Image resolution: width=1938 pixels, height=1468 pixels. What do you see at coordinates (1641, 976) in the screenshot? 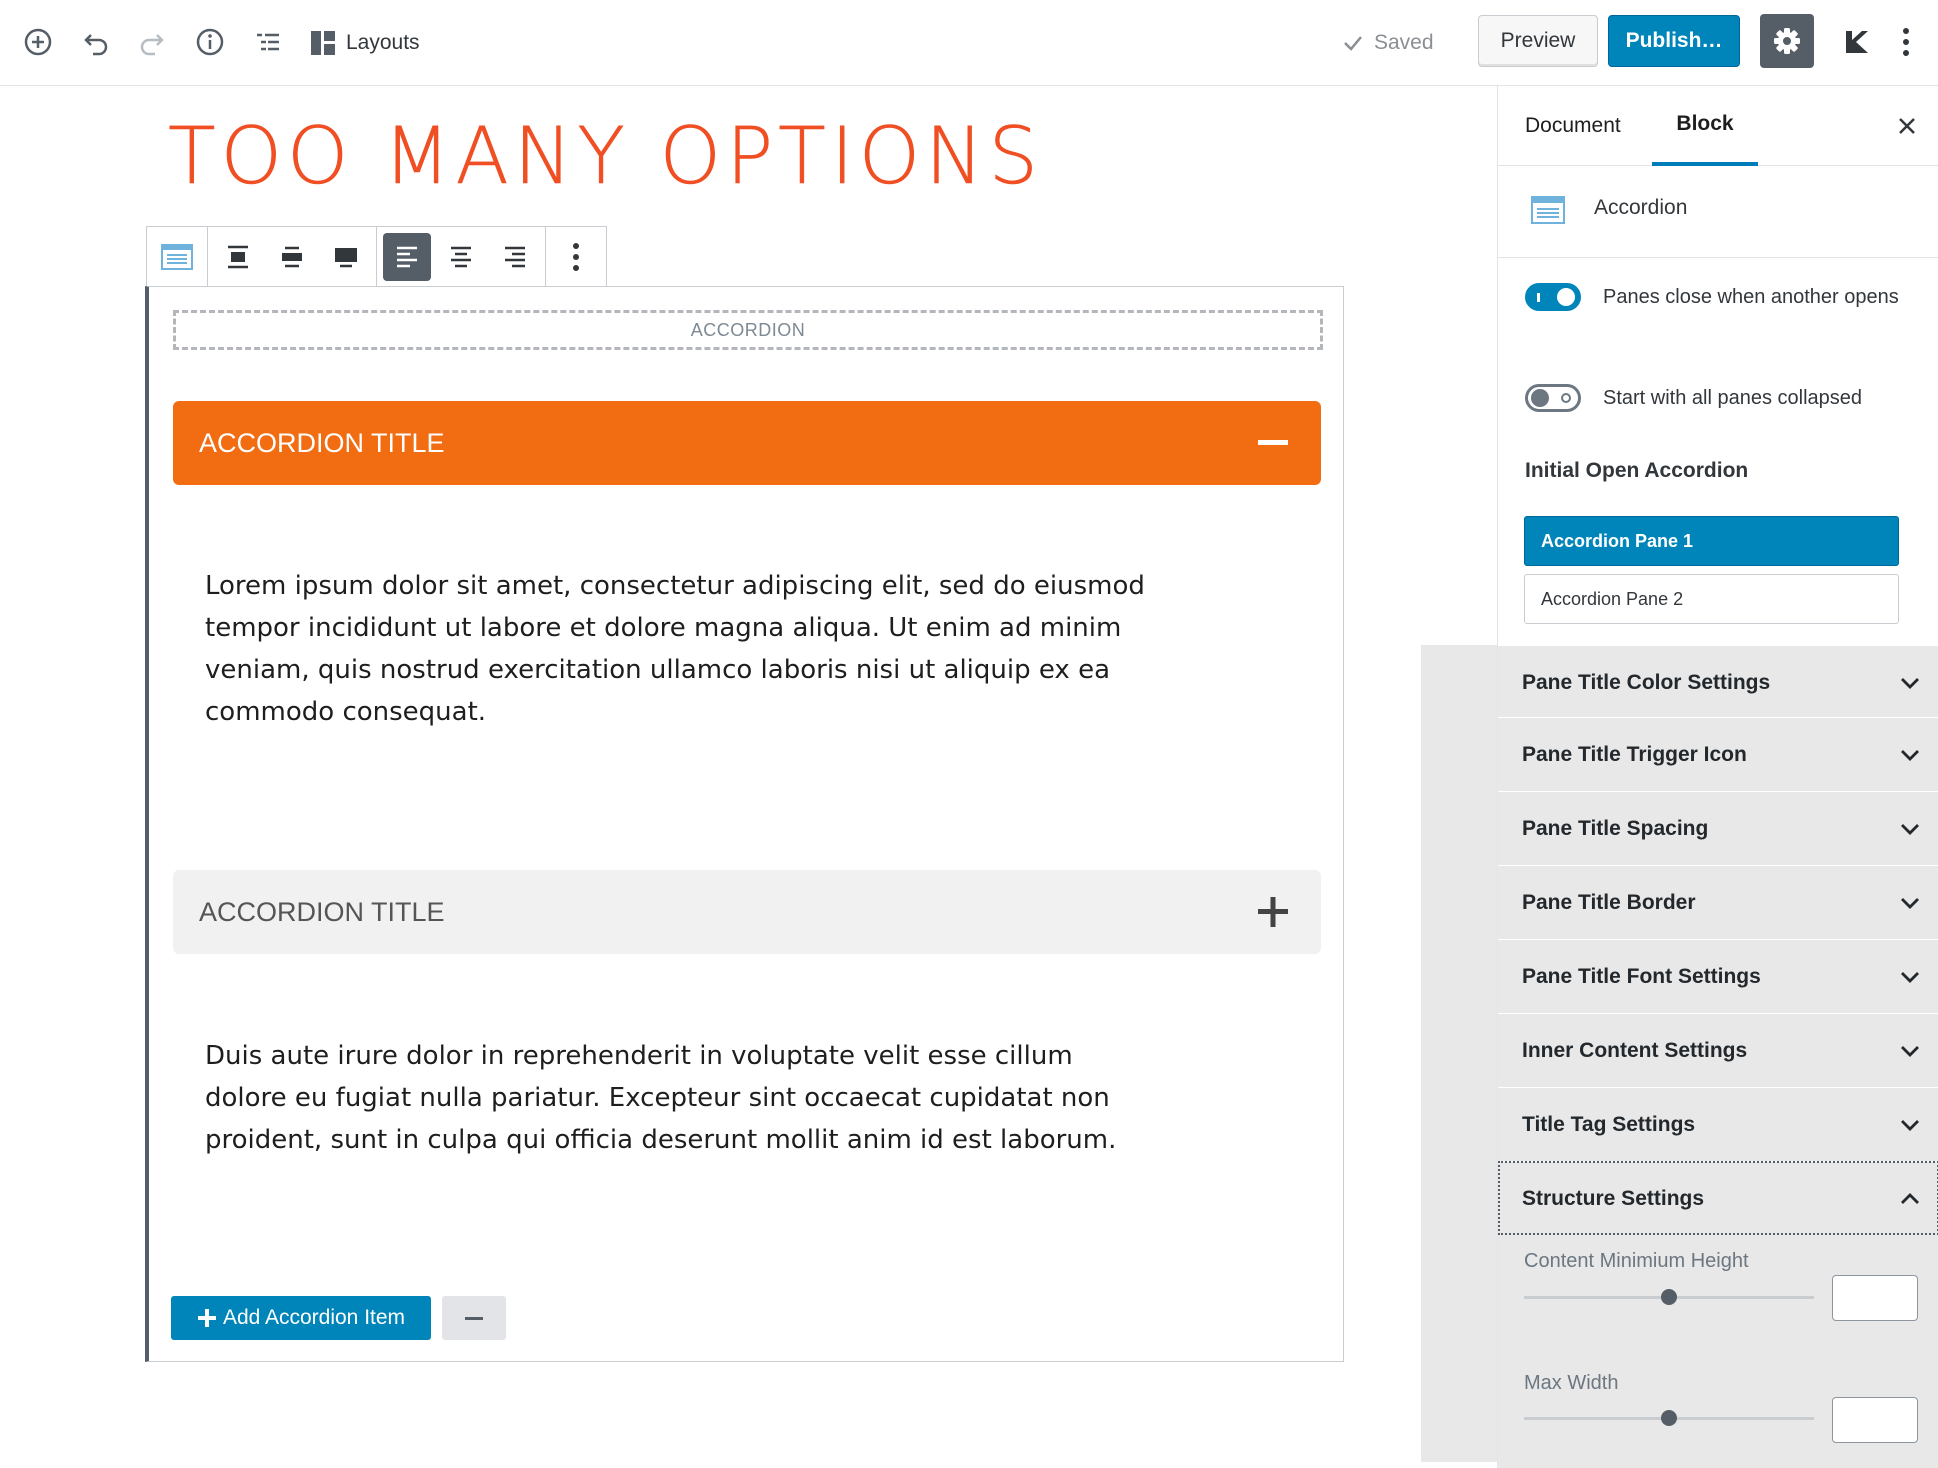
I see `panel-title: Pane Title Font Settings` at bounding box center [1641, 976].